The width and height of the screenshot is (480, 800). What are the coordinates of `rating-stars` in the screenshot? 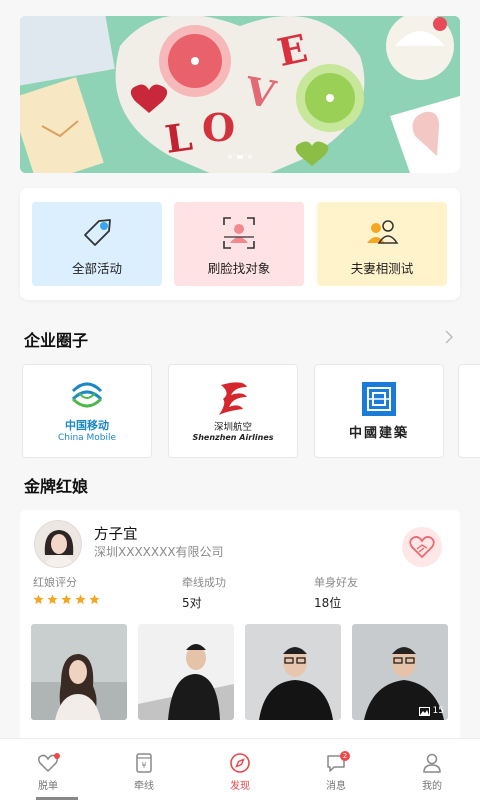 It's located at (66, 599).